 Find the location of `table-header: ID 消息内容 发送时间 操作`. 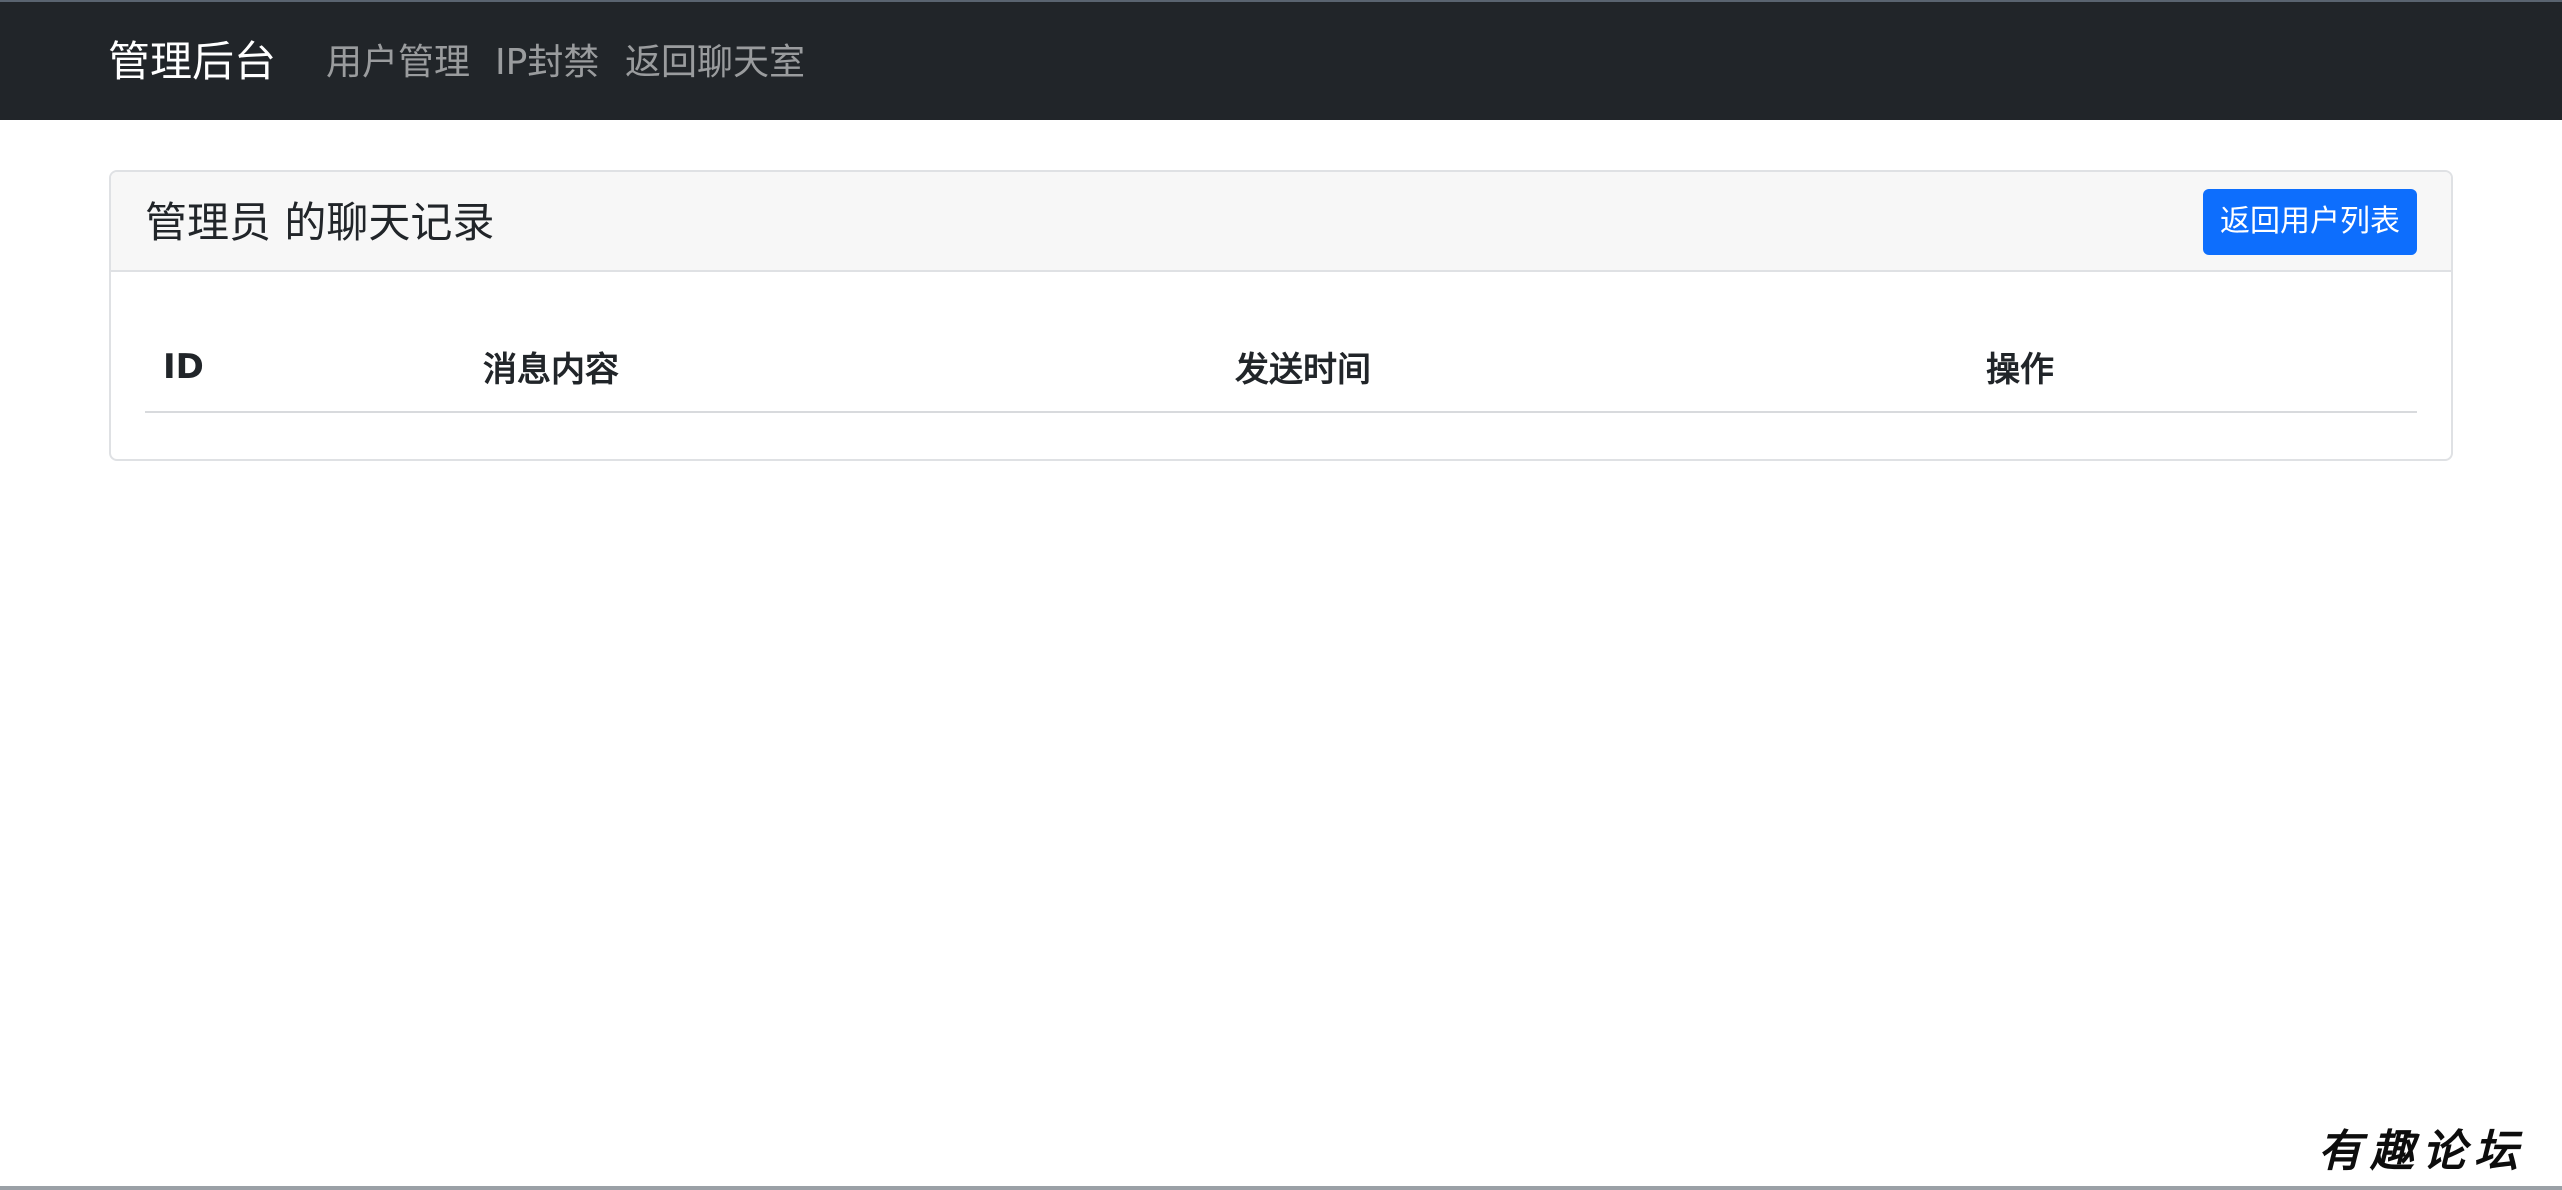

table-header: ID 消息内容 发送时间 操作 is located at coordinates (1281, 367).